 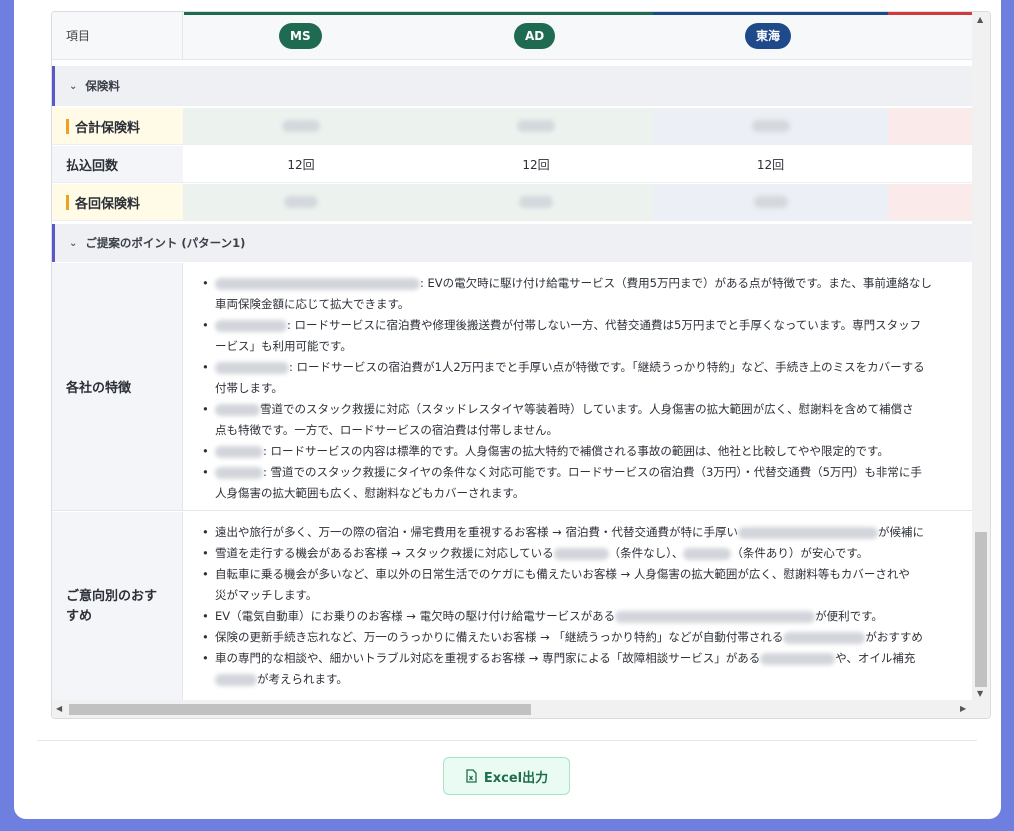 What do you see at coordinates (117, 164) in the screenshot?
I see `row-label-payment-count: 払込回数` at bounding box center [117, 164].